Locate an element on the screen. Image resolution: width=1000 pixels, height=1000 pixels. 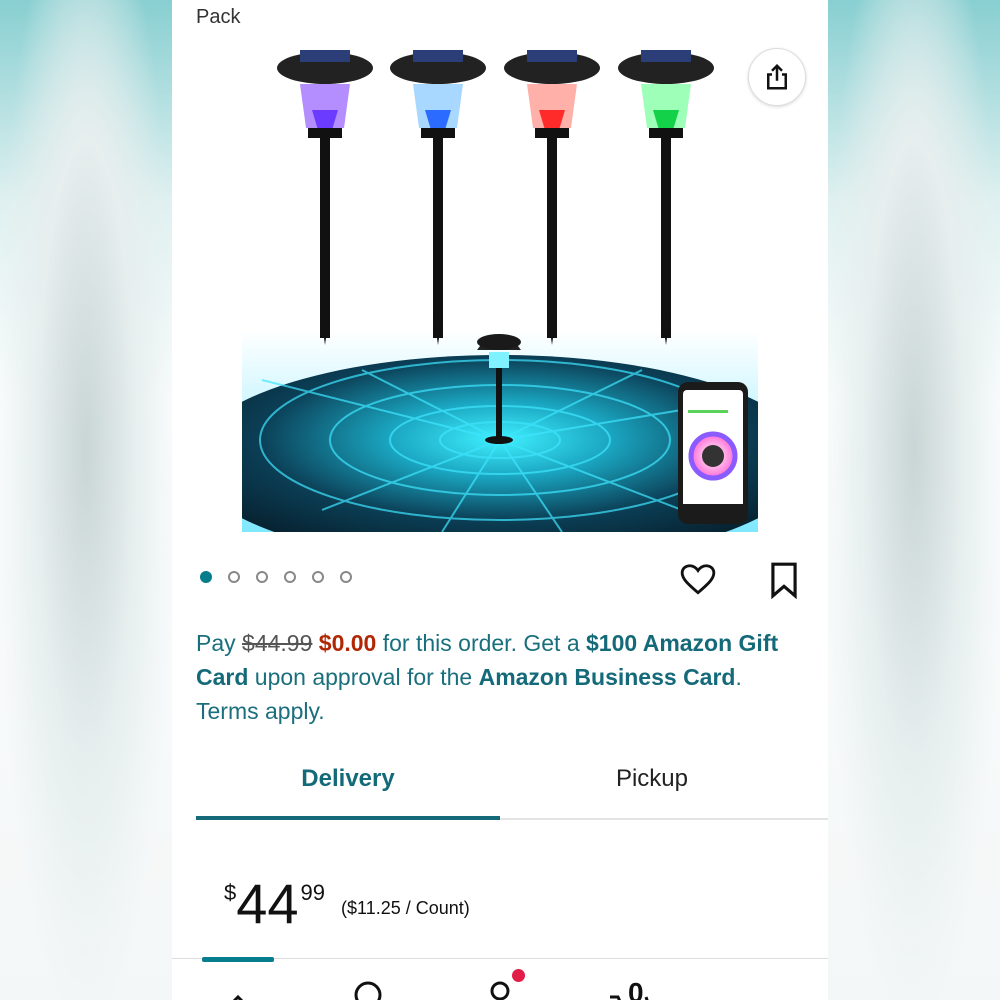
cart-count: 0 is located at coordinates (636, 988).